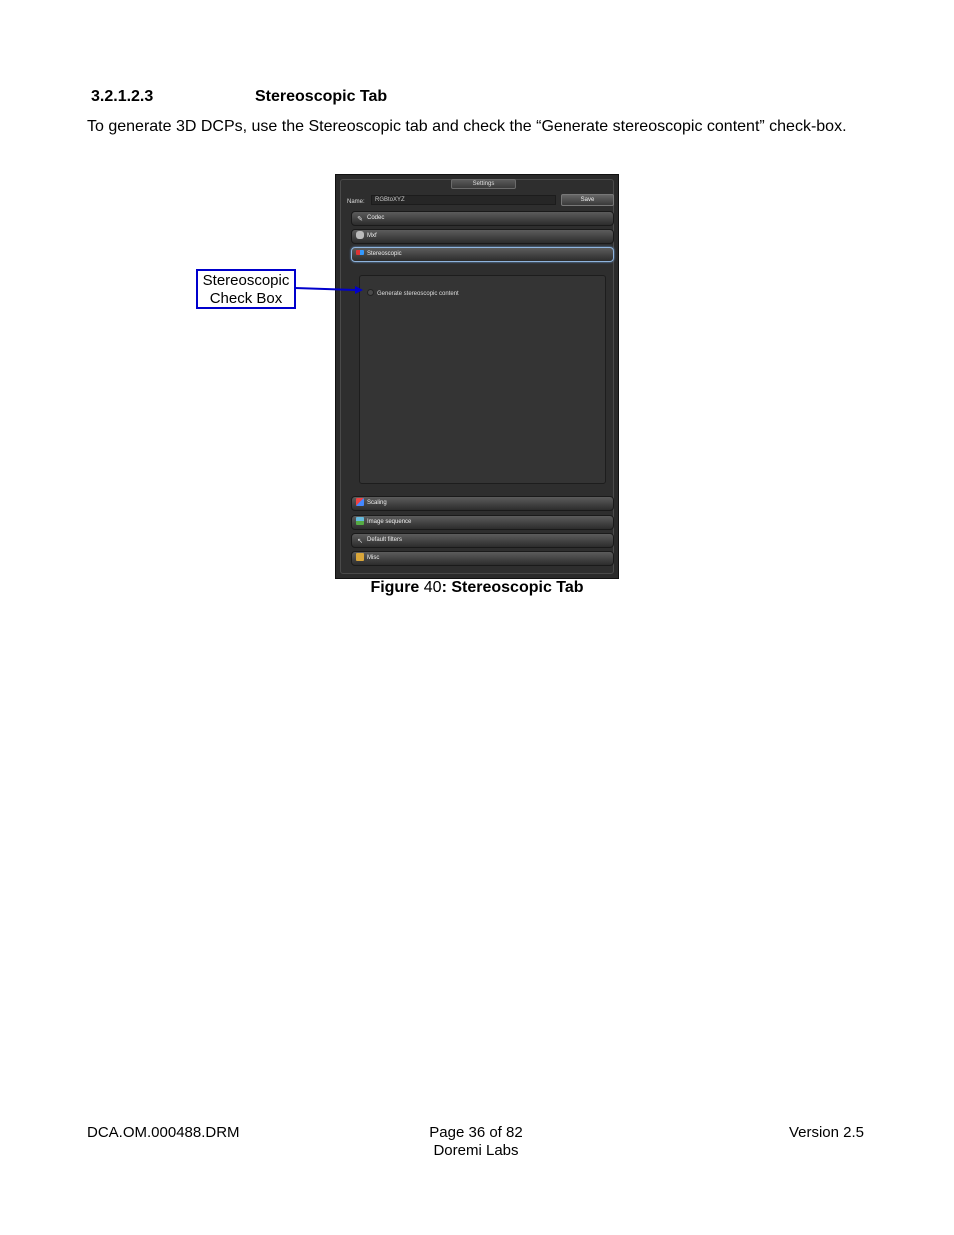 The width and height of the screenshot is (954, 1235). I want to click on section-number: 3.2.1.2.3, so click(122, 96).